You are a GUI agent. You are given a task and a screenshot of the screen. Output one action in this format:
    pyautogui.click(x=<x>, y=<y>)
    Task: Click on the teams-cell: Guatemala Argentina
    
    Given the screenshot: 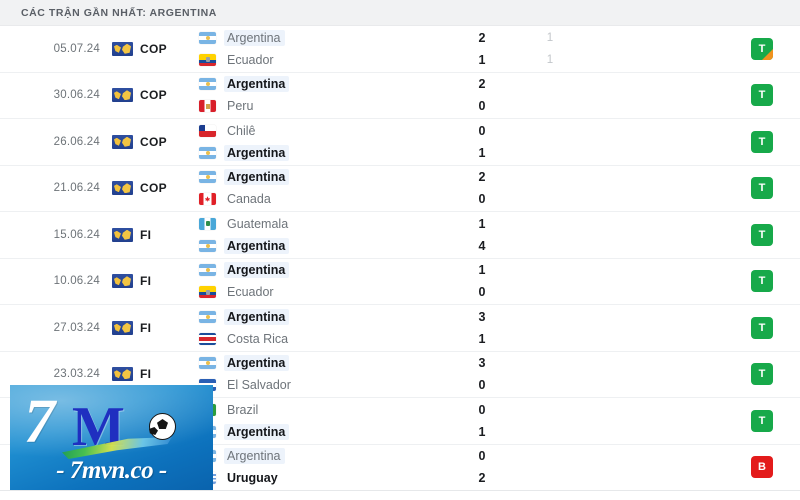 What is the action you would take?
    pyautogui.click(x=318, y=235)
    